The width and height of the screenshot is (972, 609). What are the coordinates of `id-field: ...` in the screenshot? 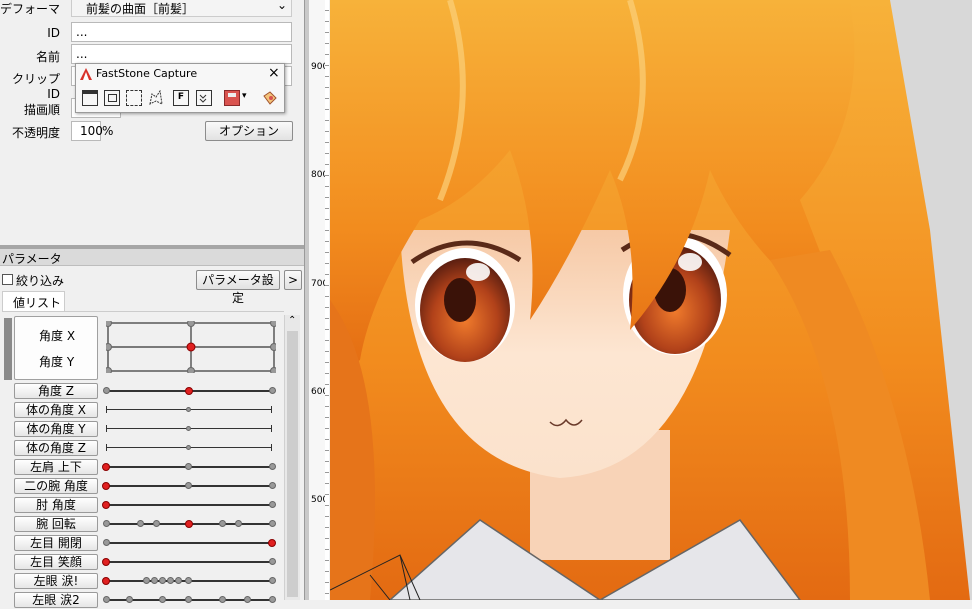 It's located at (181, 32).